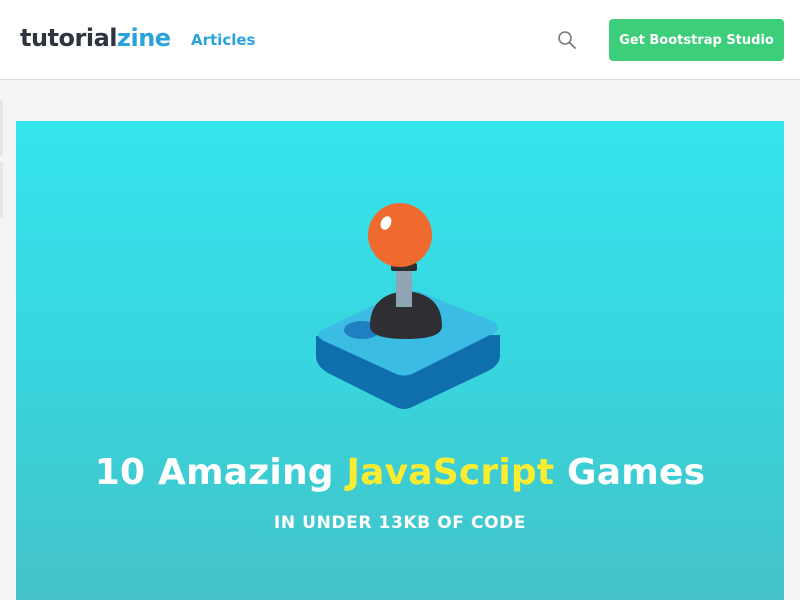 The image size is (800, 600). I want to click on article-subtitle: IN UNDER 13KB OF CODE, so click(400, 523).